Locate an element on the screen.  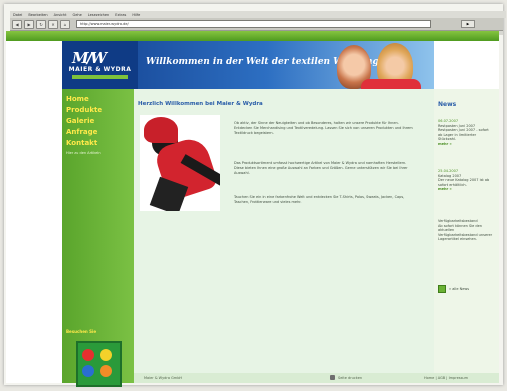
promo-package-image is located at coordinates (99, 364).